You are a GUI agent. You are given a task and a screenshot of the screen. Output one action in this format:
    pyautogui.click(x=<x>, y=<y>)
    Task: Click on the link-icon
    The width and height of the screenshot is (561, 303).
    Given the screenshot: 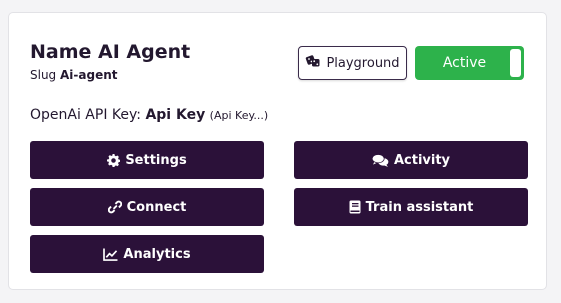 What is the action you would take?
    pyautogui.click(x=114, y=207)
    